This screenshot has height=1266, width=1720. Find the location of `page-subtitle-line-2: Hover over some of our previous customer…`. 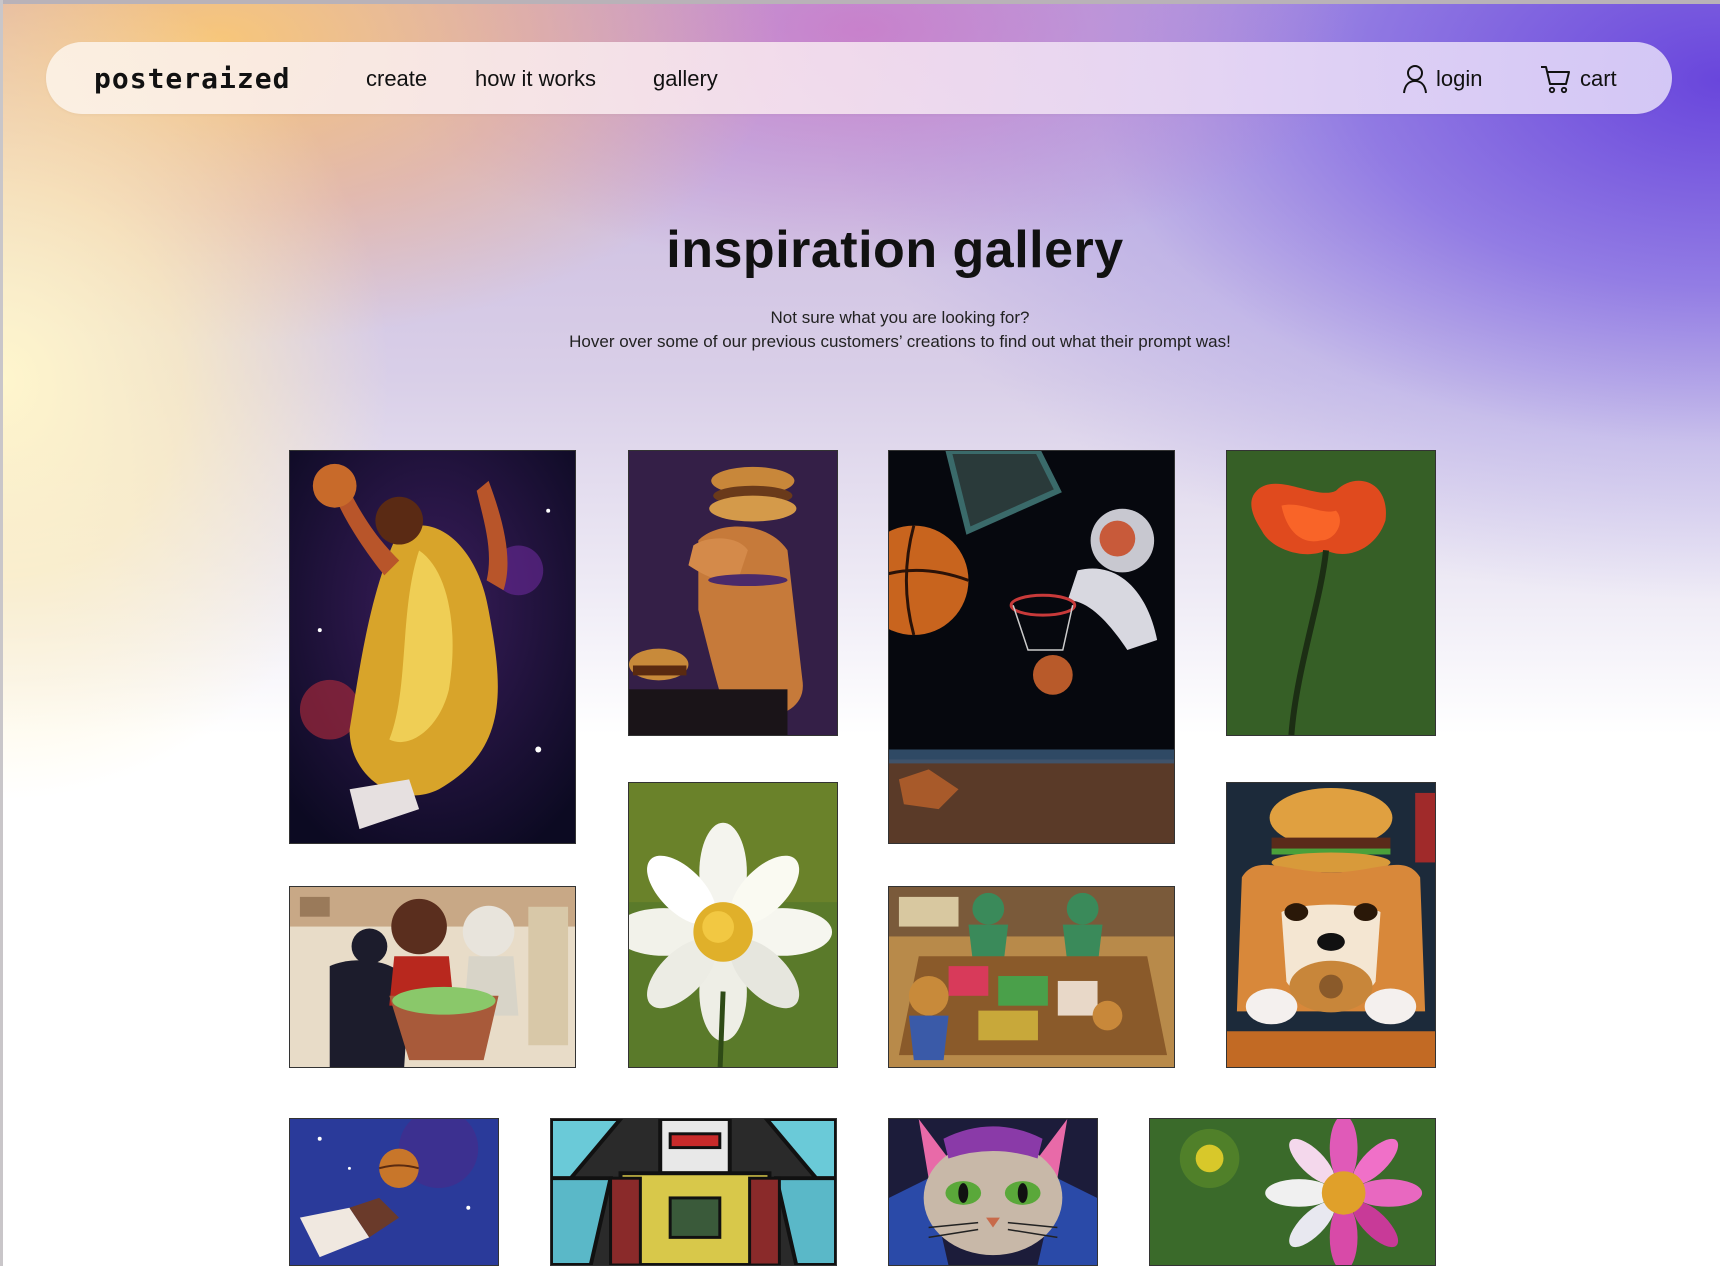

page-subtitle-line-2: Hover over some of our previous customer… is located at coordinates (900, 341).